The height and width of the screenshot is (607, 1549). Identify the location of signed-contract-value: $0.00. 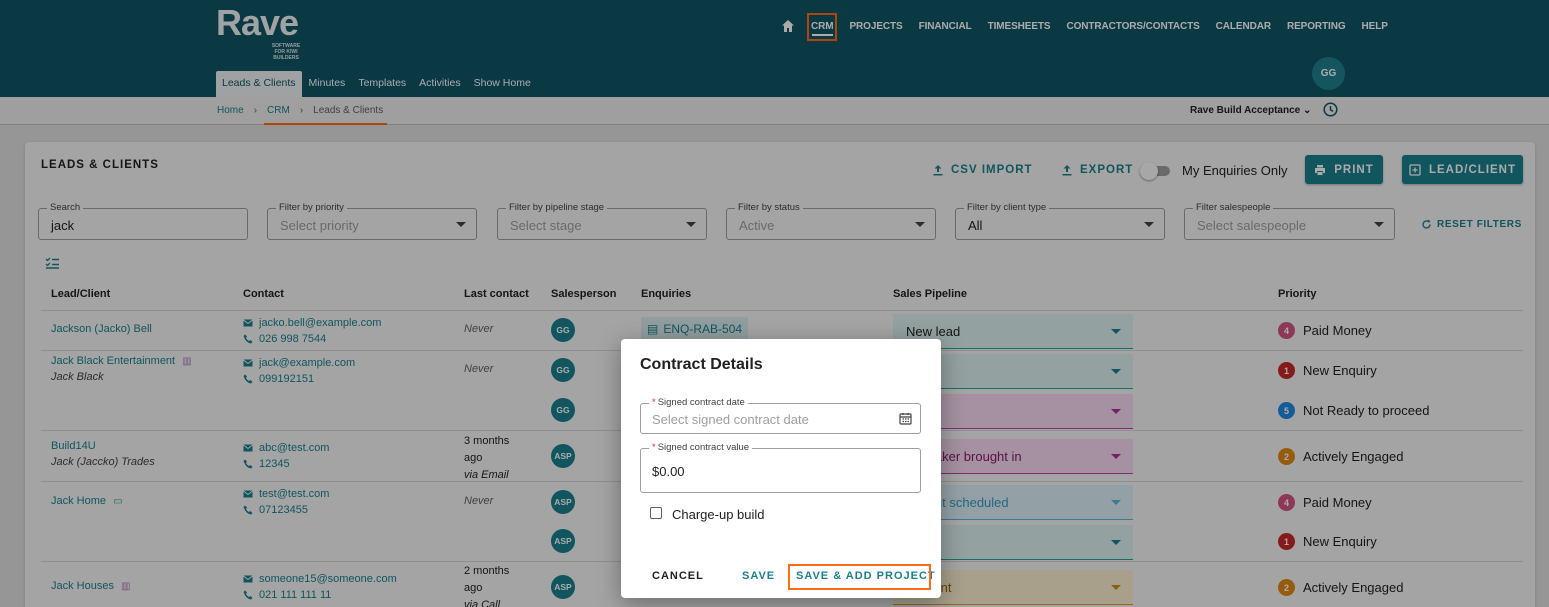
(668, 471).